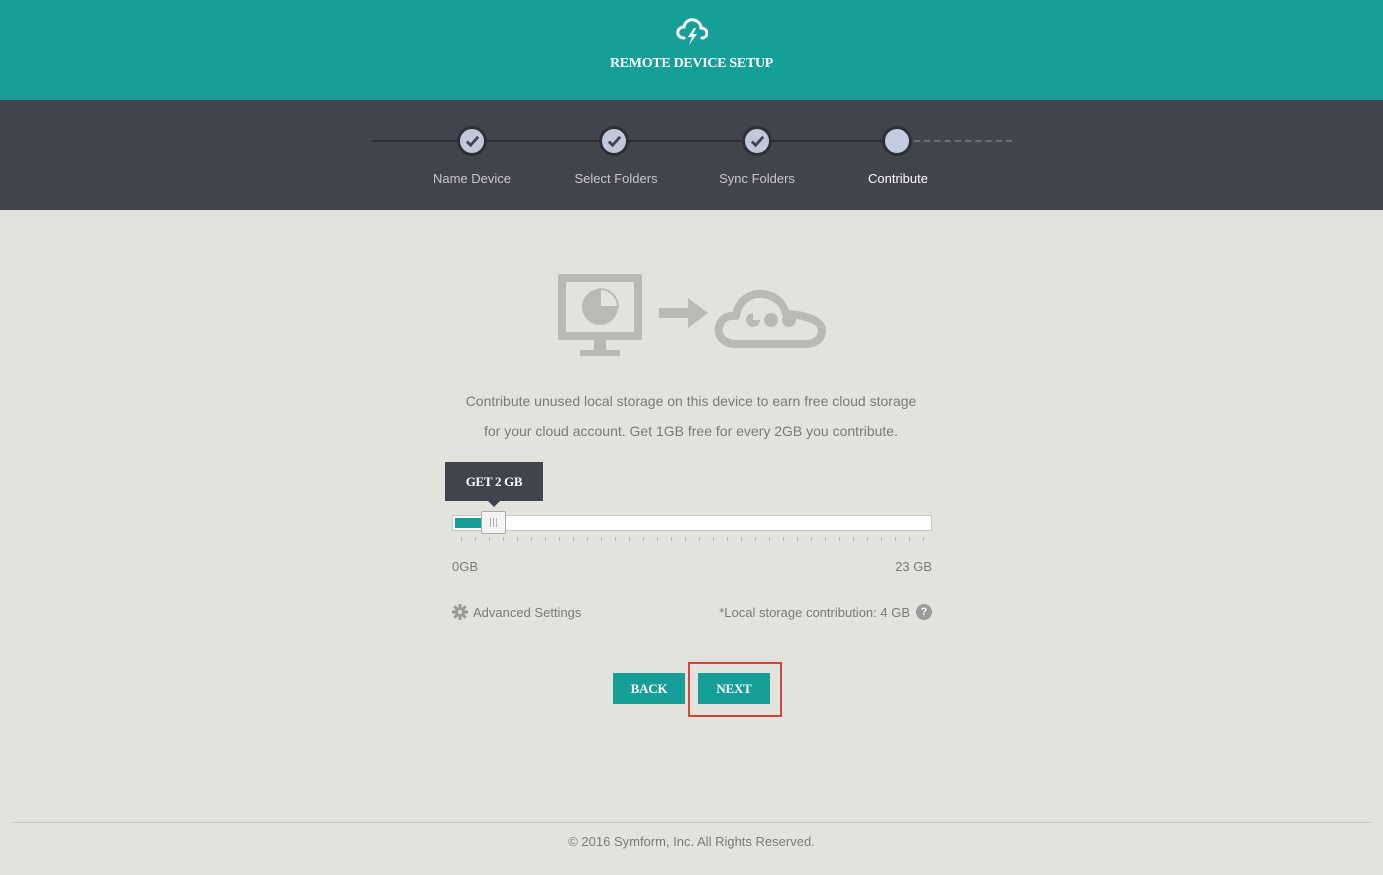 Image resolution: width=1383 pixels, height=875 pixels. I want to click on monitor-icon, so click(600, 315).